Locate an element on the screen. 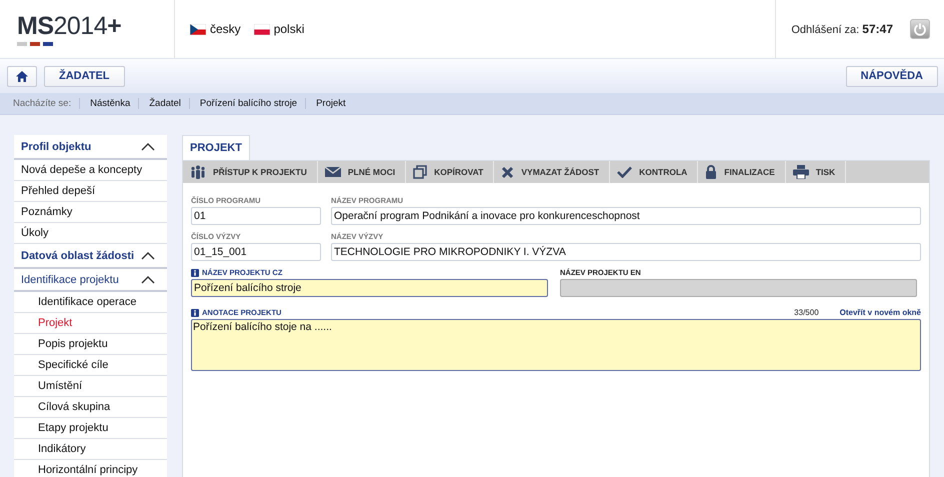  sidebar-item: Poznámky is located at coordinates (90, 212).